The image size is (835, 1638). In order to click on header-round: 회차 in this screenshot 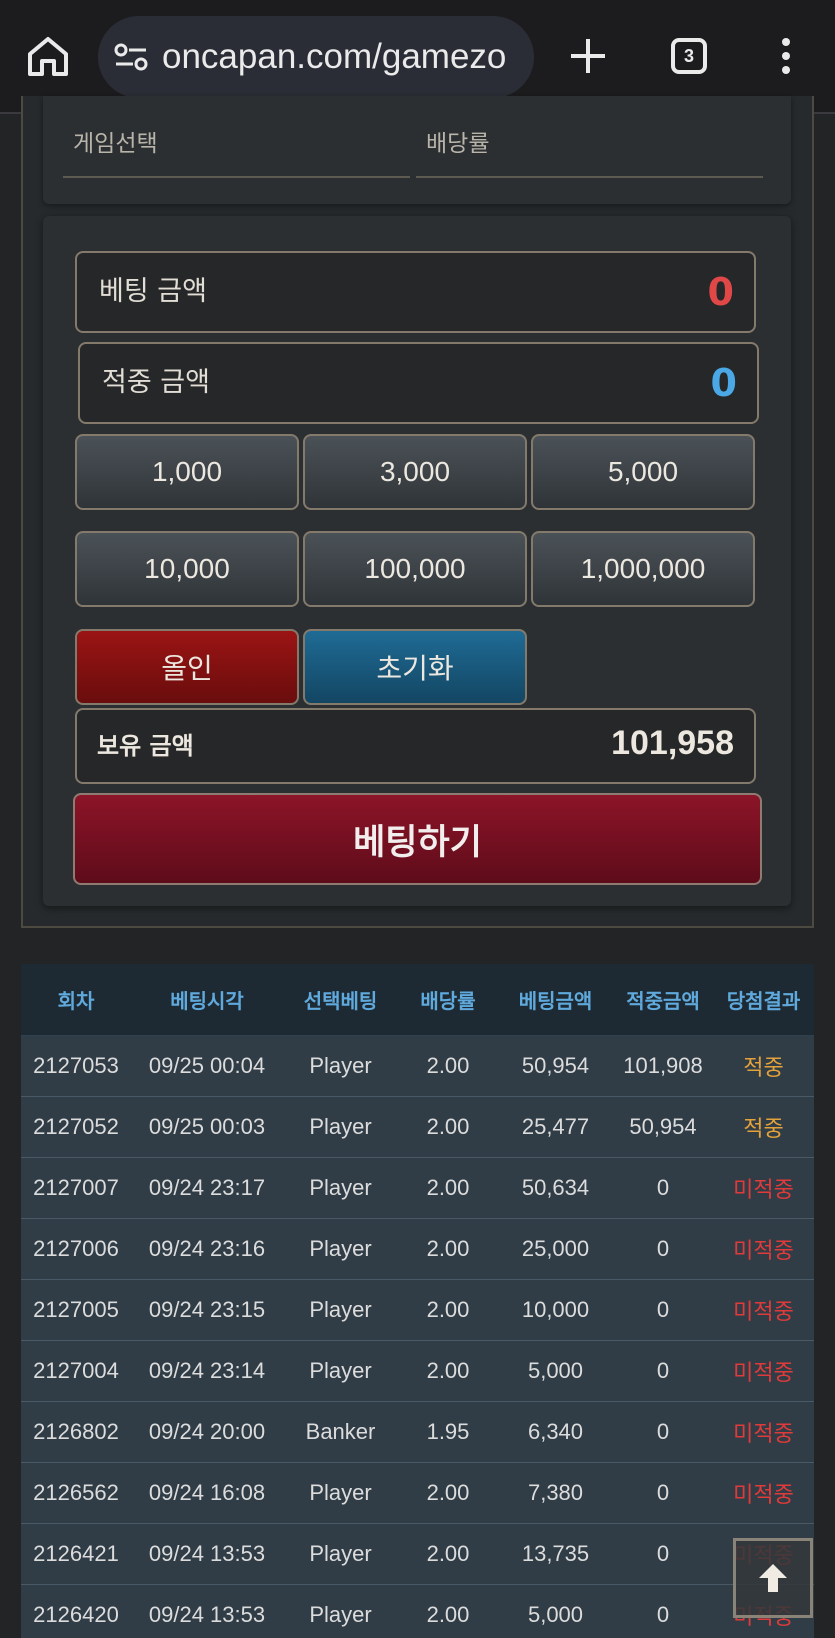, I will do `click(76, 1001)`.